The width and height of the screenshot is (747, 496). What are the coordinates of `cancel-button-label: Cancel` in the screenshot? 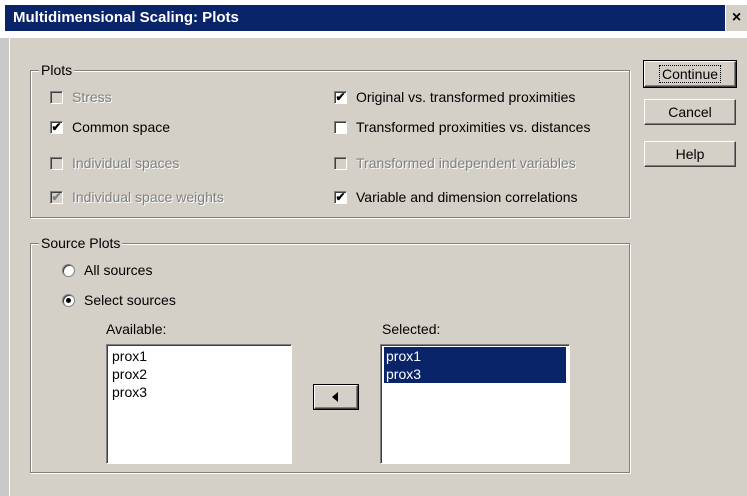 It's located at (690, 112).